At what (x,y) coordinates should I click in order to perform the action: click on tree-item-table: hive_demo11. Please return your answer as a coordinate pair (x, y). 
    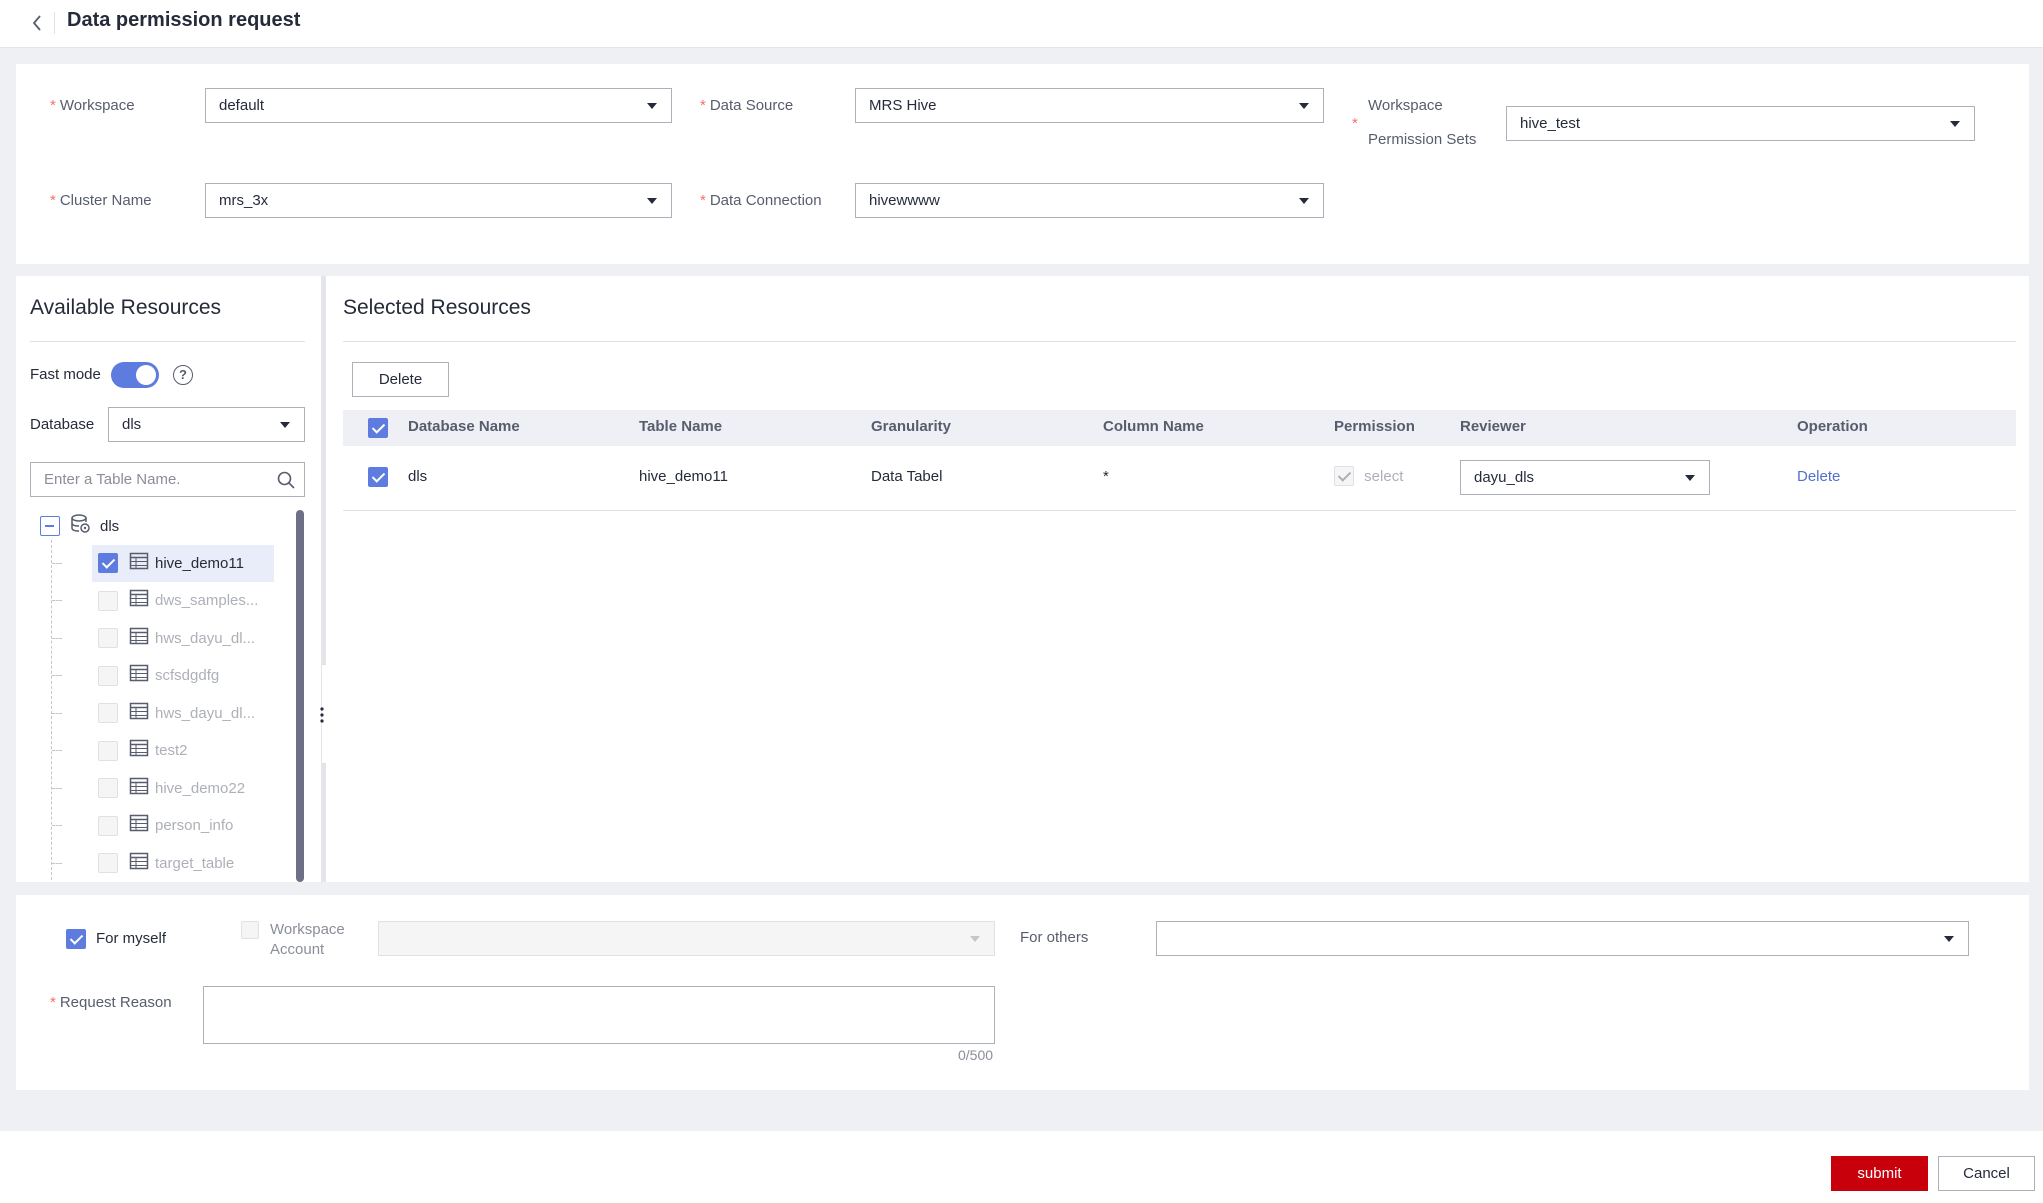
    Looking at the image, I should click on (165, 563).